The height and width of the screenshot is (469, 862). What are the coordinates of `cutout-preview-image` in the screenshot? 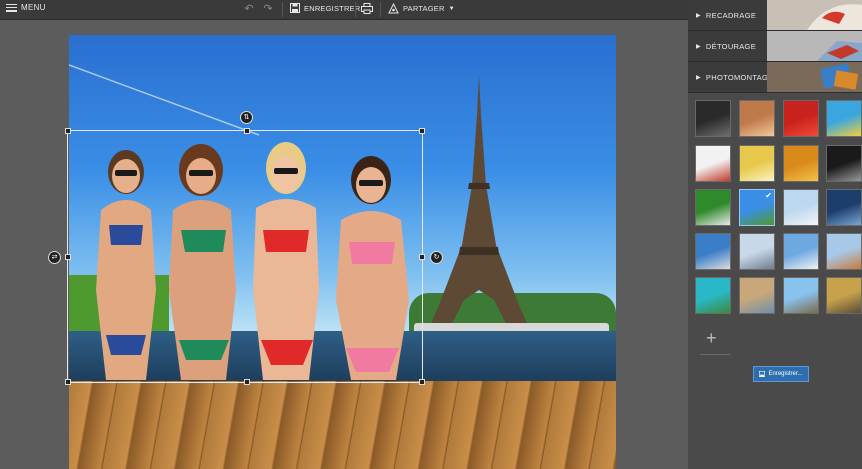 It's located at (814, 46).